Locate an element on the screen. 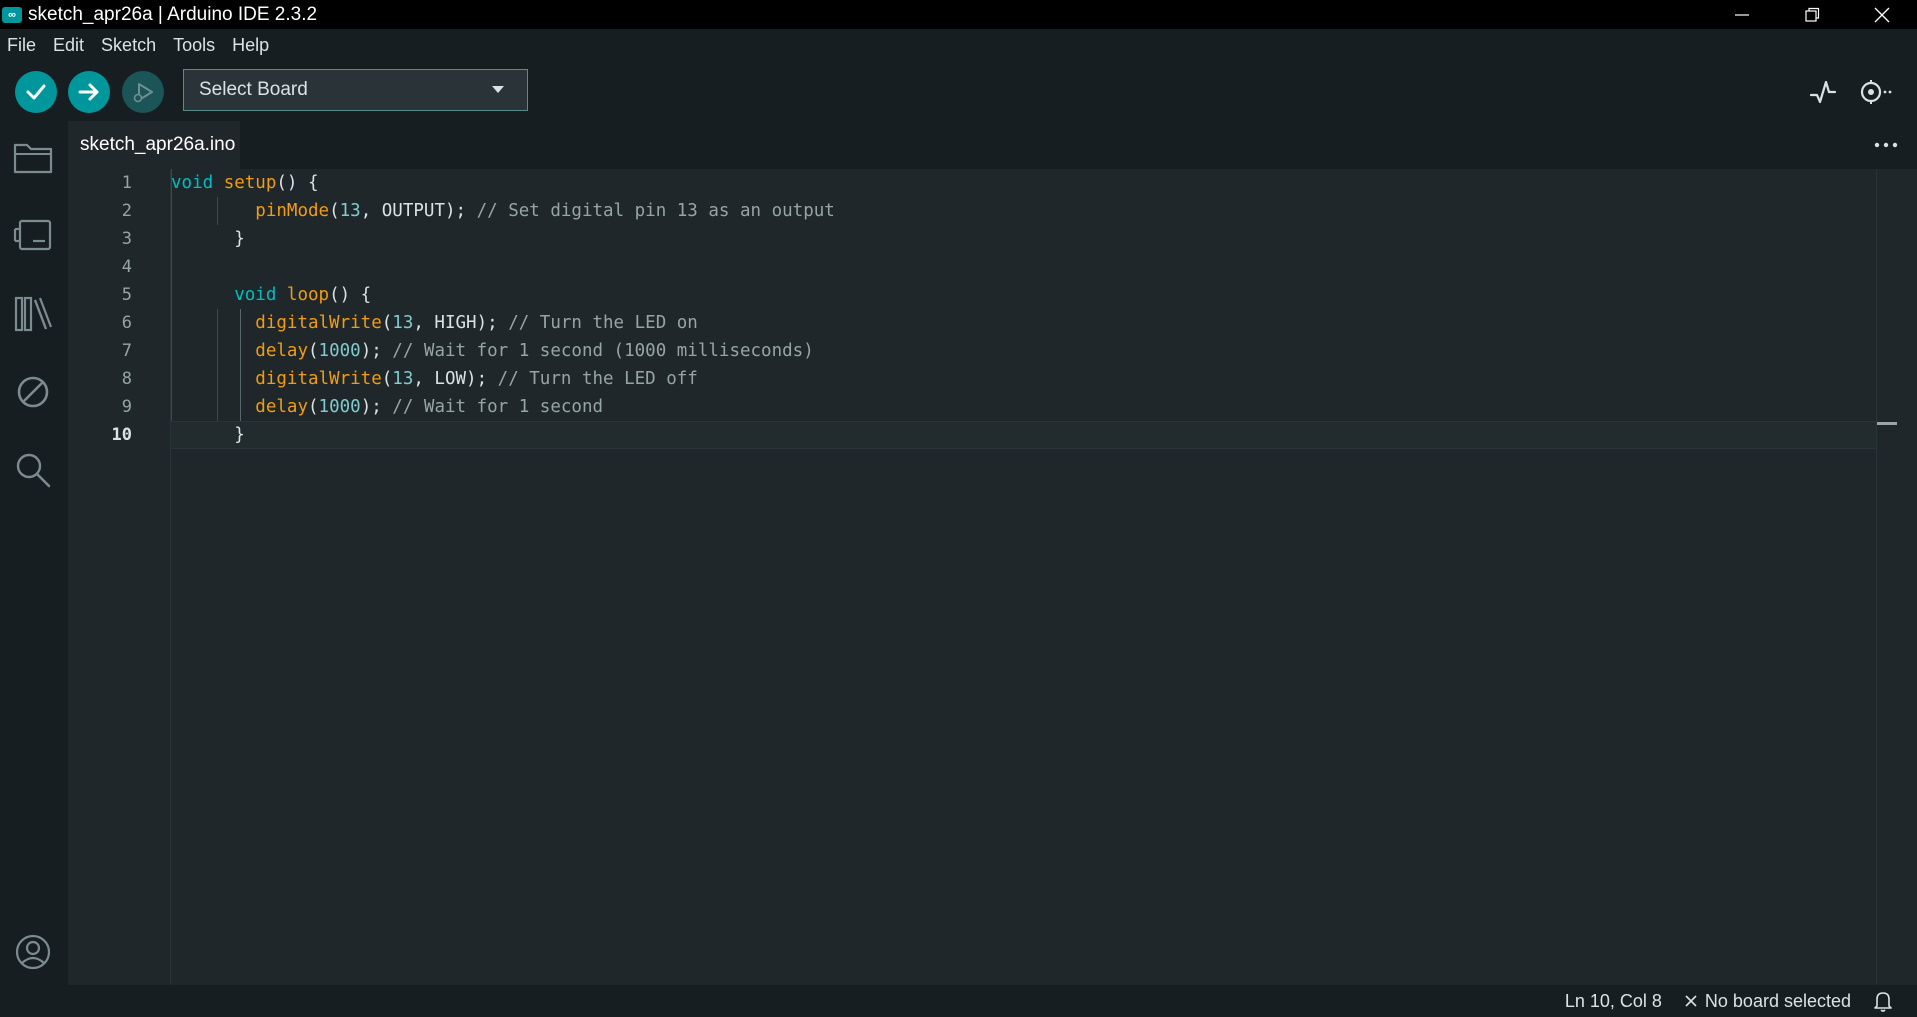 The height and width of the screenshot is (1017, 1917). debug-panel-button is located at coordinates (33, 392).